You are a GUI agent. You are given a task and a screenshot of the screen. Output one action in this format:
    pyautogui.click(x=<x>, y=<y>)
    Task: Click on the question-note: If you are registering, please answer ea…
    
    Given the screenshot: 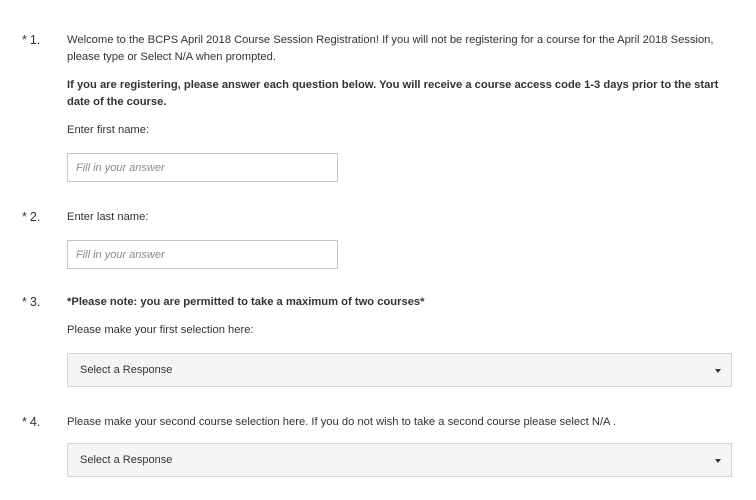 What is the action you would take?
    pyautogui.click(x=393, y=93)
    